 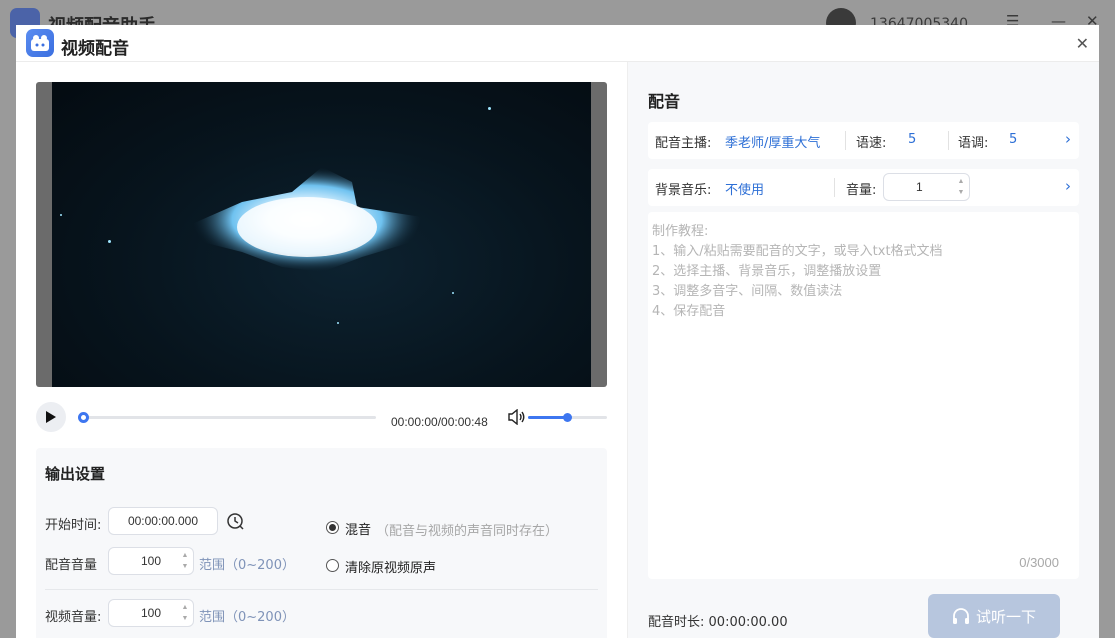 What do you see at coordinates (1013, 139) in the screenshot?
I see `pitch-value: 5` at bounding box center [1013, 139].